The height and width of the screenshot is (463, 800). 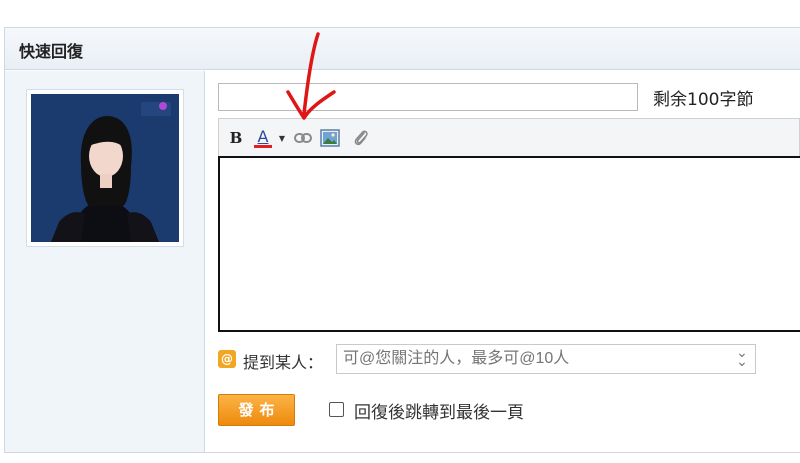 I want to click on font-color-icon: A, so click(x=263, y=138).